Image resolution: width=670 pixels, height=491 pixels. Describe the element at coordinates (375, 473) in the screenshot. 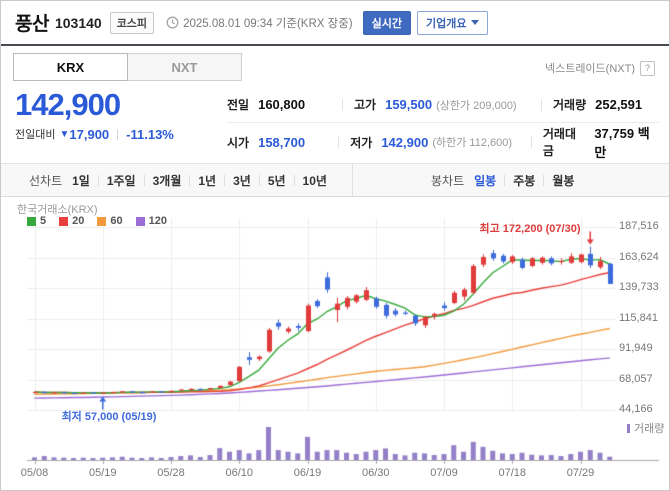

I see `x-axis-label: 06/30` at that location.